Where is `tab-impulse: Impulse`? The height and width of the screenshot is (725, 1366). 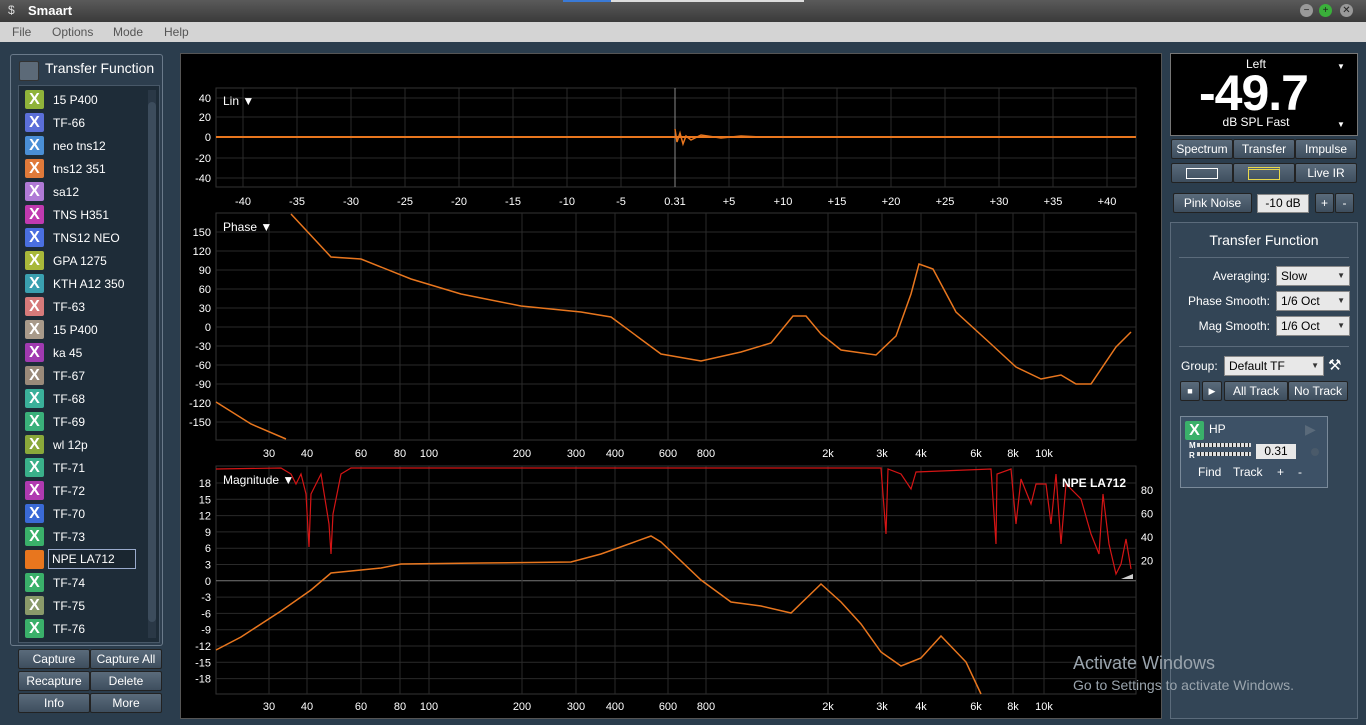
tab-impulse: Impulse is located at coordinates (1326, 149).